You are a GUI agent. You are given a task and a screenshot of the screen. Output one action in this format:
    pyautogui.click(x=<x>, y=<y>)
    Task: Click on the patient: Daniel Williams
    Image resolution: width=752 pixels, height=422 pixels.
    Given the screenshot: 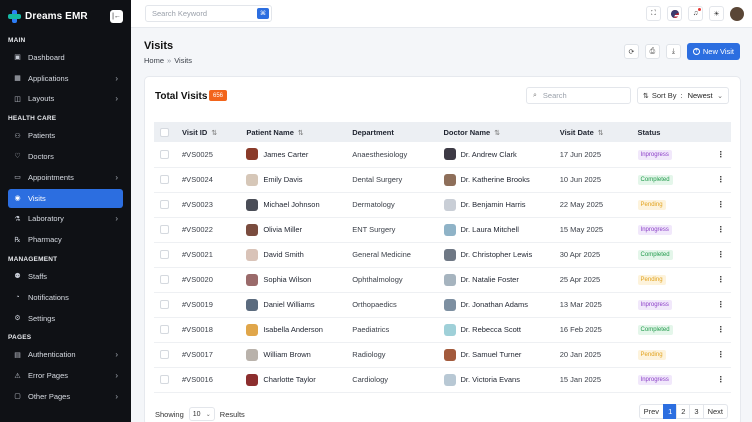 What is the action you would take?
    pyautogui.click(x=299, y=304)
    